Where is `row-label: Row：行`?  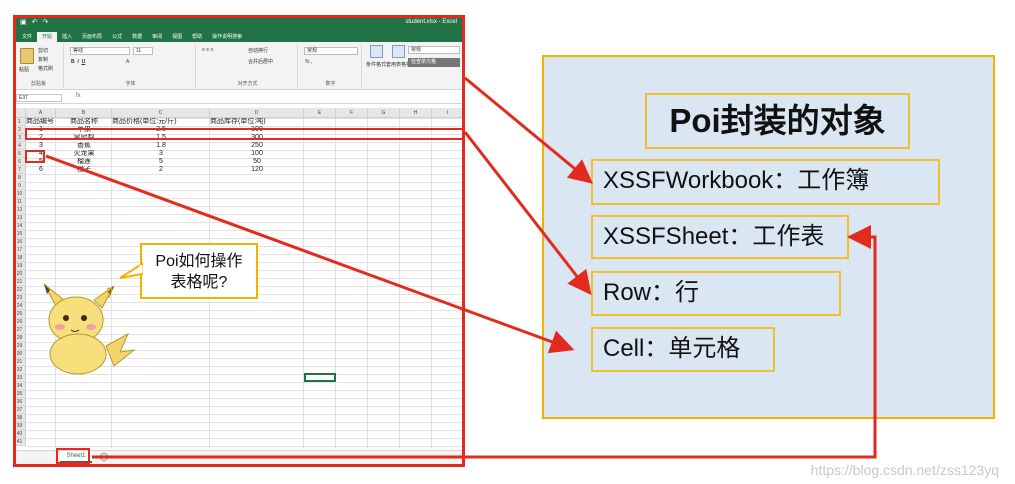
row-label: Row：行 is located at coordinates (716, 293).